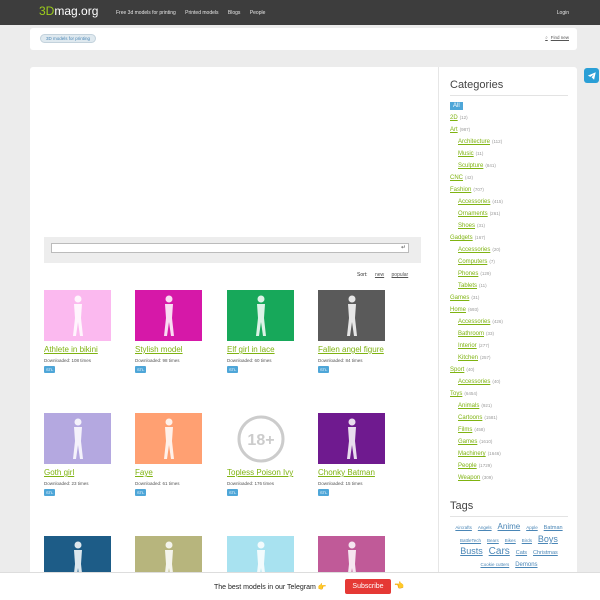 The image size is (600, 600). Describe the element at coordinates (497, 141) in the screenshot. I see `category-count: (112)` at that location.